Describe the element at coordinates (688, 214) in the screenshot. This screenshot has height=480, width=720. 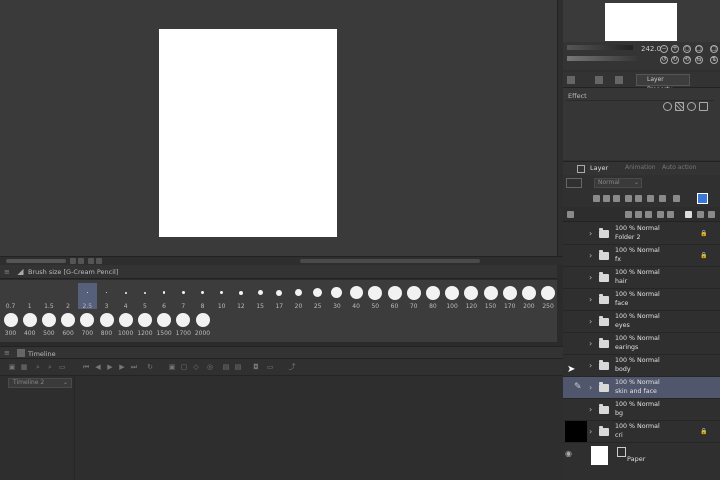
I see `layer-mask-icon` at that location.